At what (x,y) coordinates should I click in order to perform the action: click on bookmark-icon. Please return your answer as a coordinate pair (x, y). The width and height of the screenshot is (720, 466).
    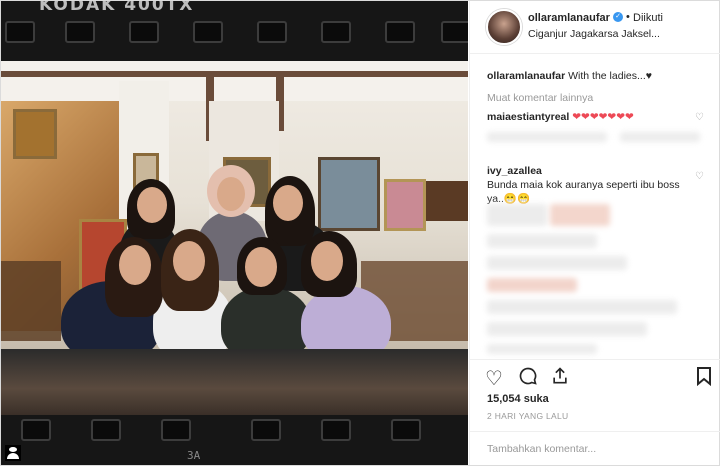
    Looking at the image, I should click on (704, 379).